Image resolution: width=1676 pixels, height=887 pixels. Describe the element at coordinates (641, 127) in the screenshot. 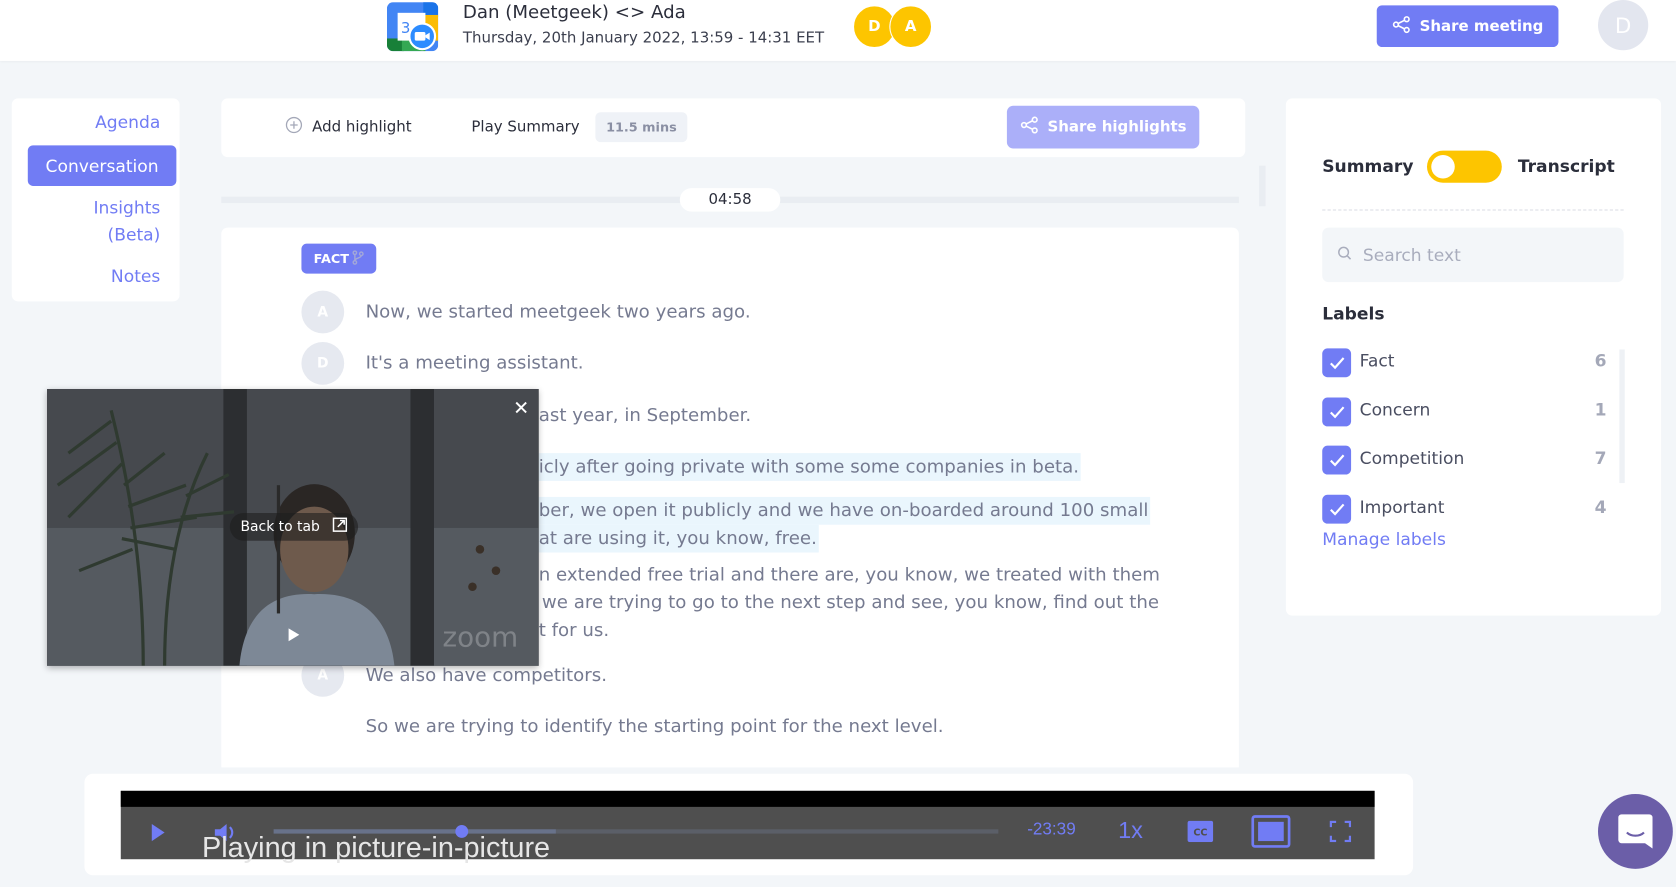

I see `summary-duration-badge: 11.5 mins` at that location.